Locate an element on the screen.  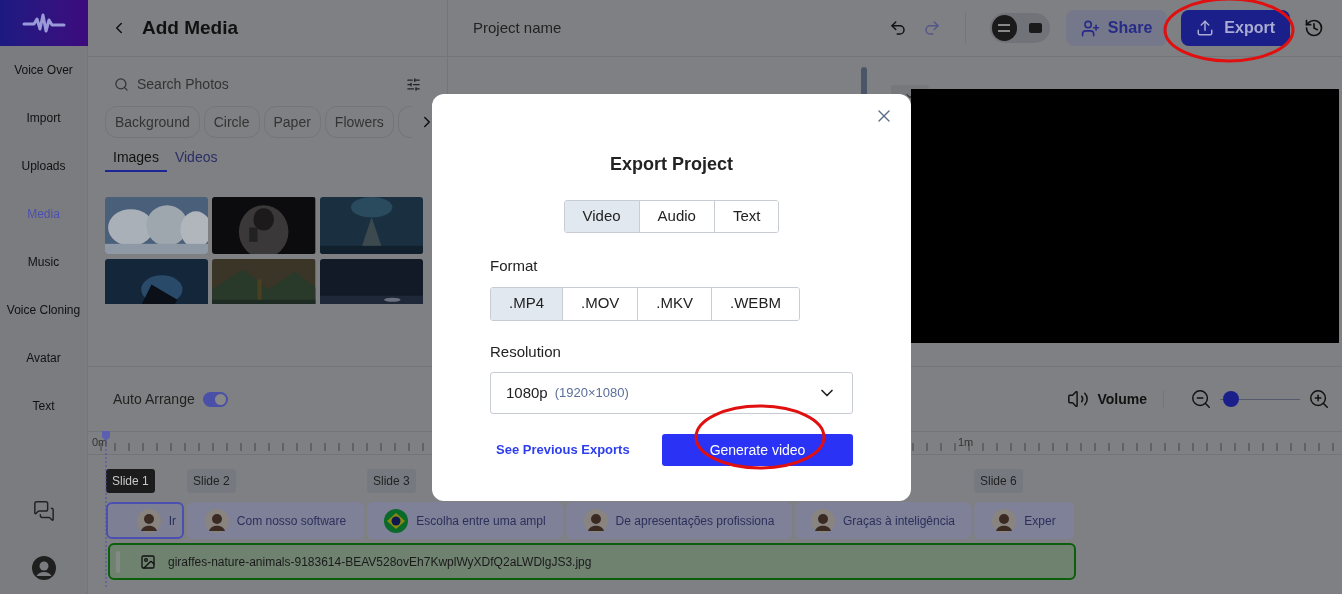
image-icon is located at coordinates (148, 561).